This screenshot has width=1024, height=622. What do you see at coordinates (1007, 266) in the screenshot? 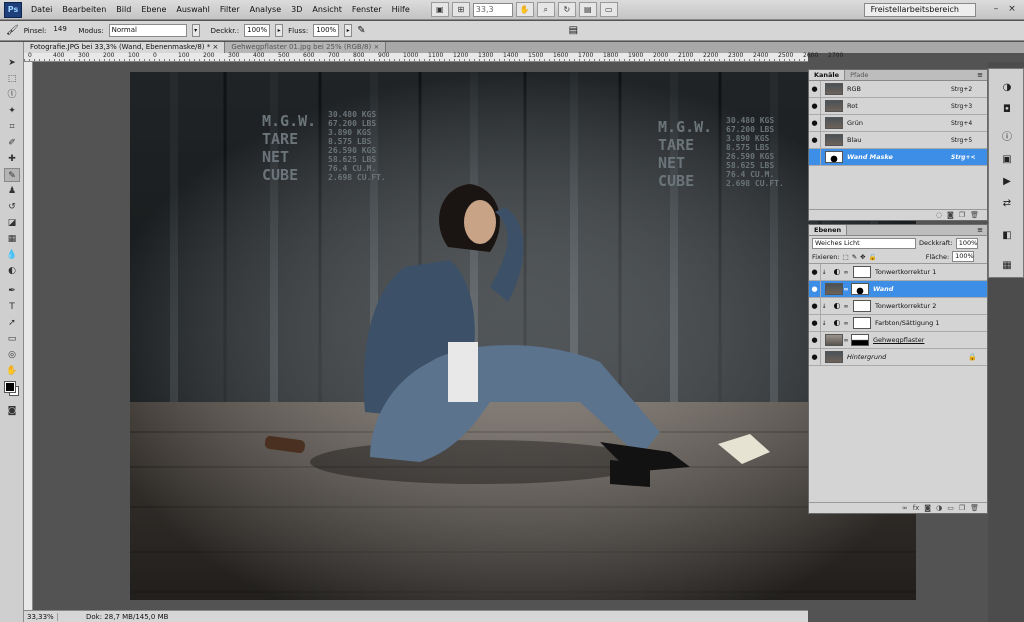
I see `swatches-icon: ▦` at bounding box center [1007, 266].